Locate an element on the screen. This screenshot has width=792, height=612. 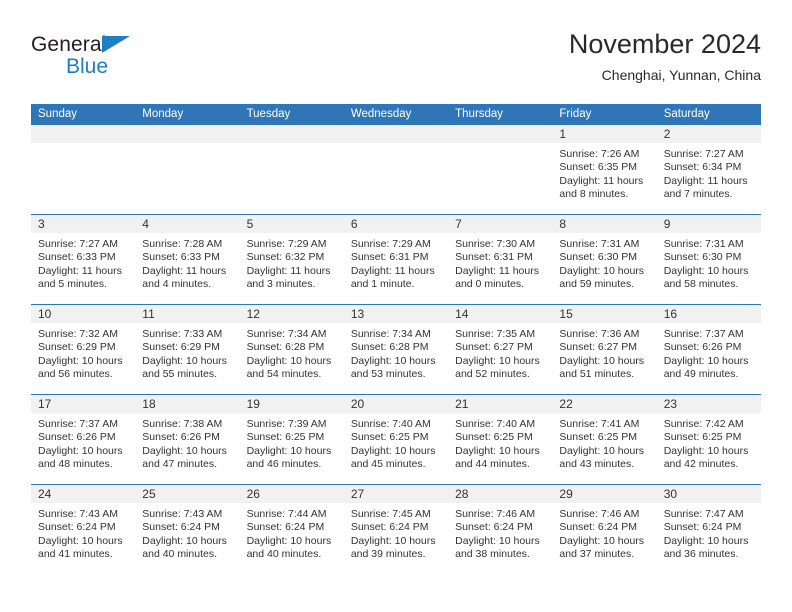
sunrise-time: Sunrise: 7:28 AM is located at coordinates (182, 244).